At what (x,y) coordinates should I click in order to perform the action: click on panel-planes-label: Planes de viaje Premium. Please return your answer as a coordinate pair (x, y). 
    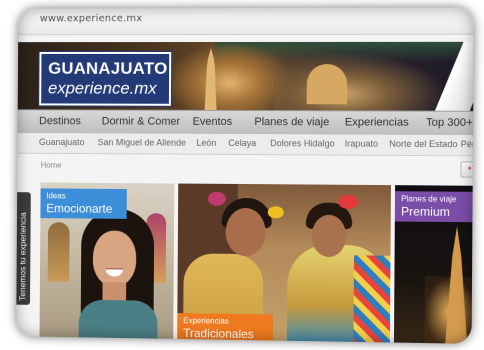
    Looking at the image, I should click on (433, 207).